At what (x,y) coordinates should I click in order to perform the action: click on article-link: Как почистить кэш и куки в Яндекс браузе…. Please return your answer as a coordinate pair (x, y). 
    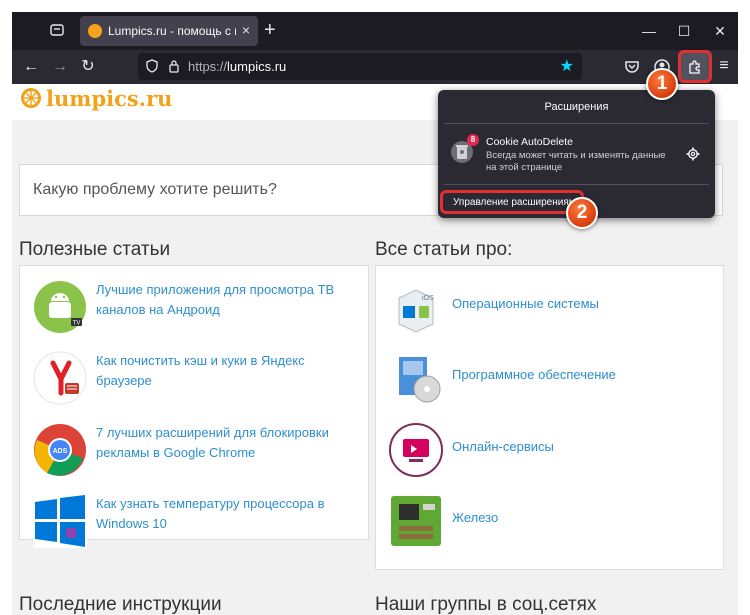
    Looking at the image, I should click on (227, 371).